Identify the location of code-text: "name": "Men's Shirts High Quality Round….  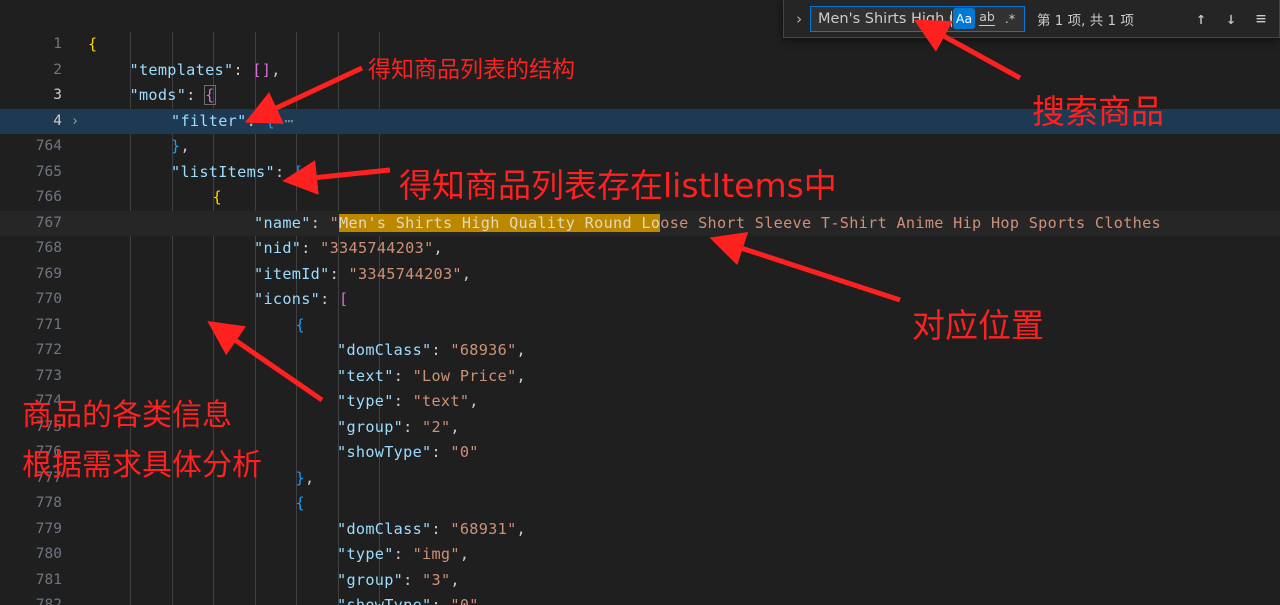
(707, 224).